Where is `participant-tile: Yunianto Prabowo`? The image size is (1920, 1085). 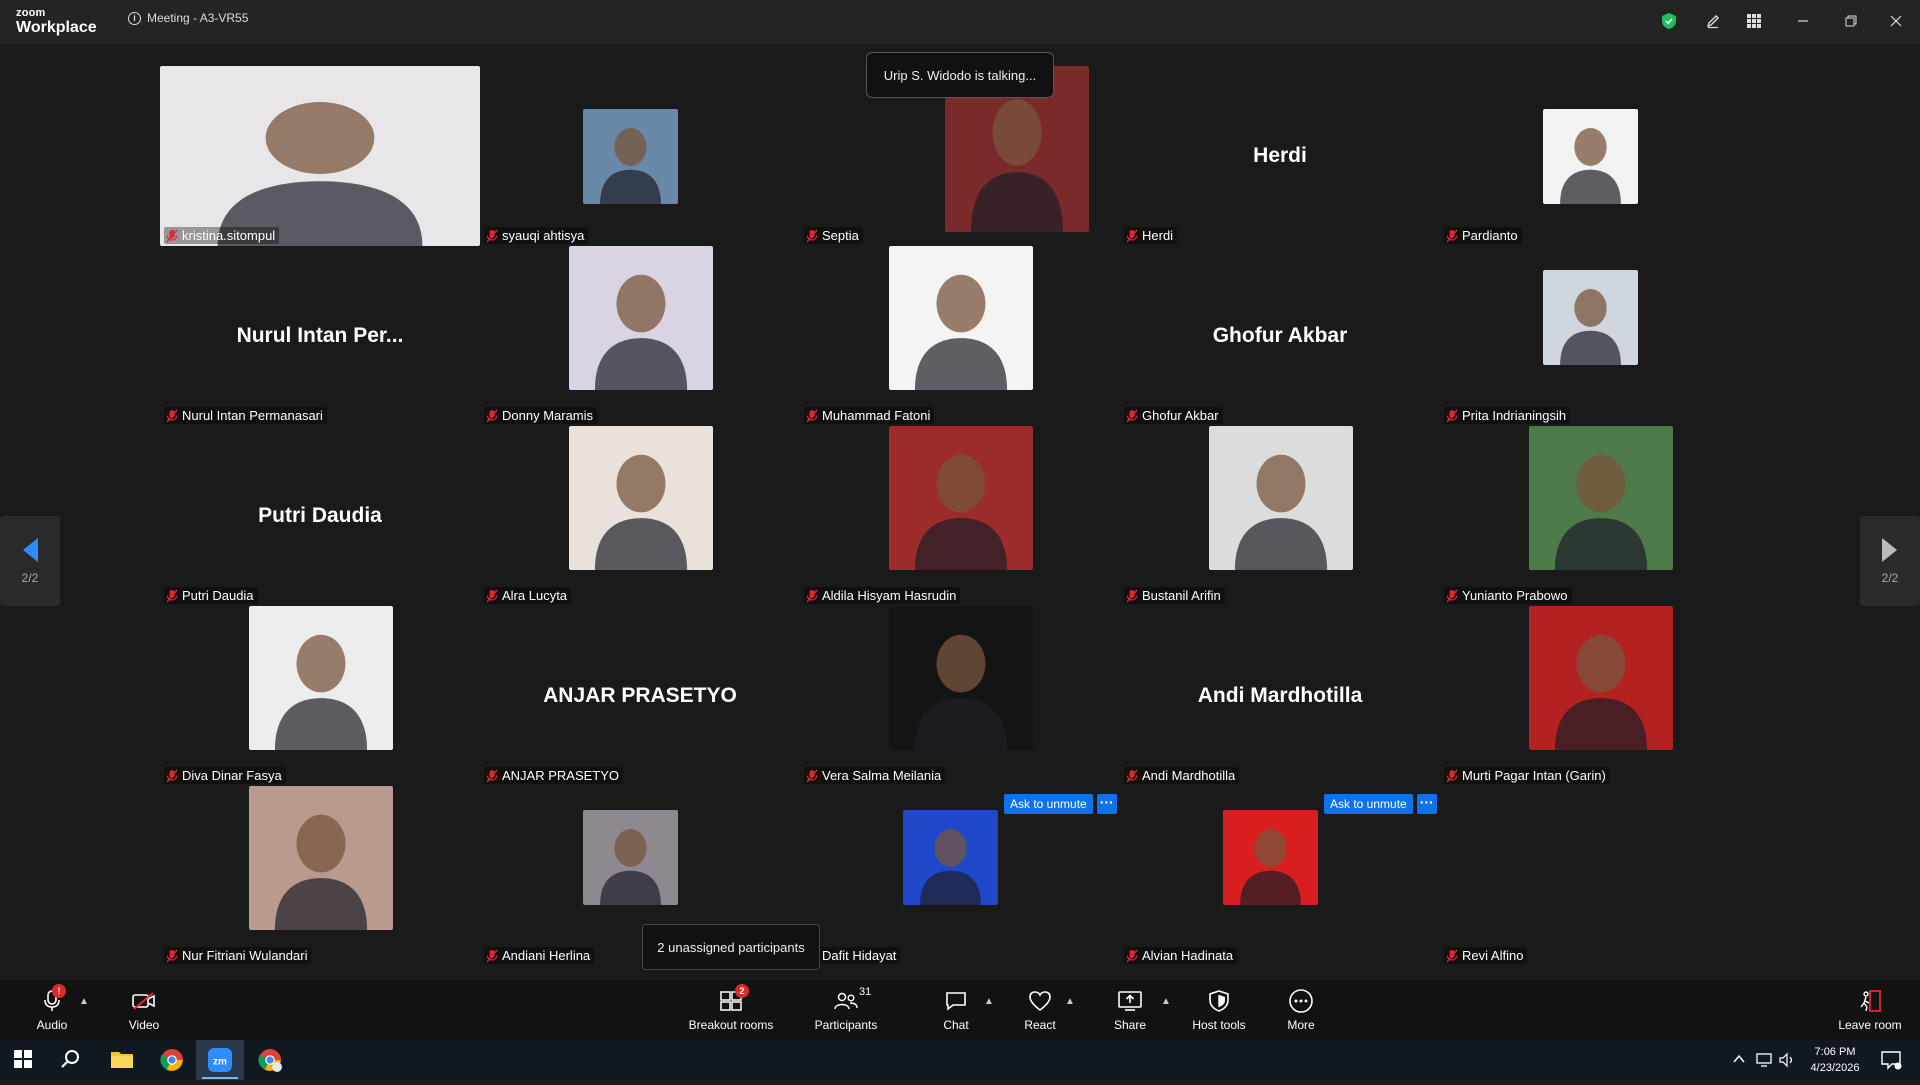 participant-tile: Yunianto Prabowo is located at coordinates (1600, 516).